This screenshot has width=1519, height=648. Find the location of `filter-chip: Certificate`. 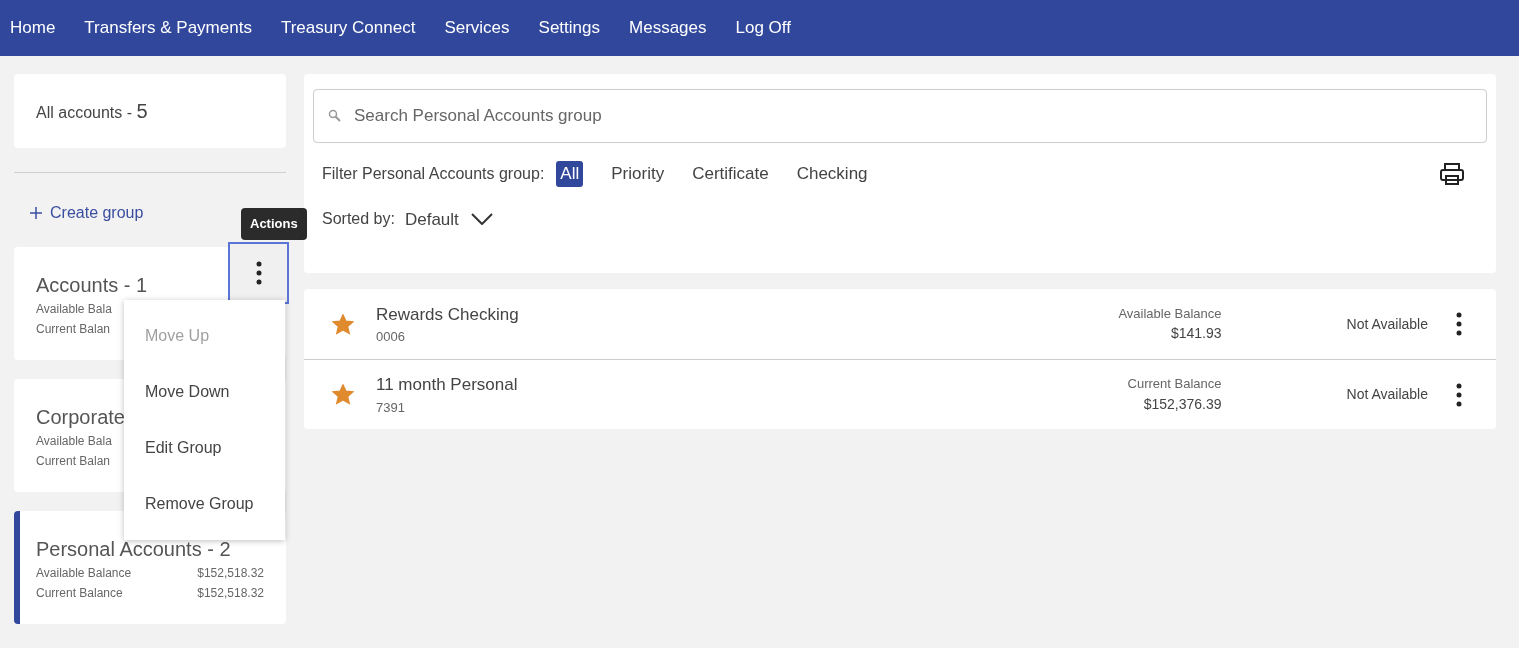

filter-chip: Certificate is located at coordinates (730, 174).